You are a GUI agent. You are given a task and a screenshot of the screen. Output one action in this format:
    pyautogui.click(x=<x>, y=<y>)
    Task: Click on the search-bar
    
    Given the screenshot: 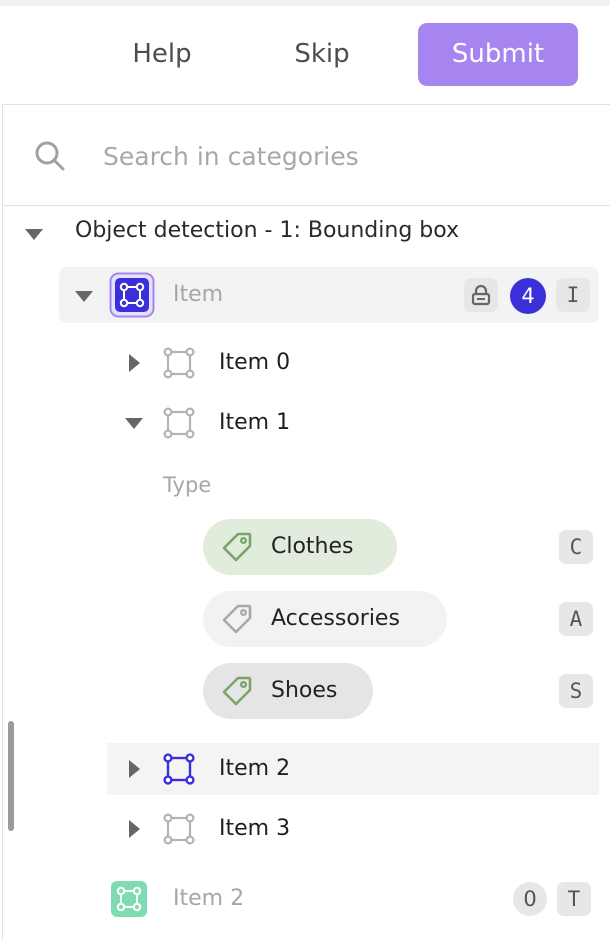 What is the action you would take?
    pyautogui.click(x=306, y=155)
    